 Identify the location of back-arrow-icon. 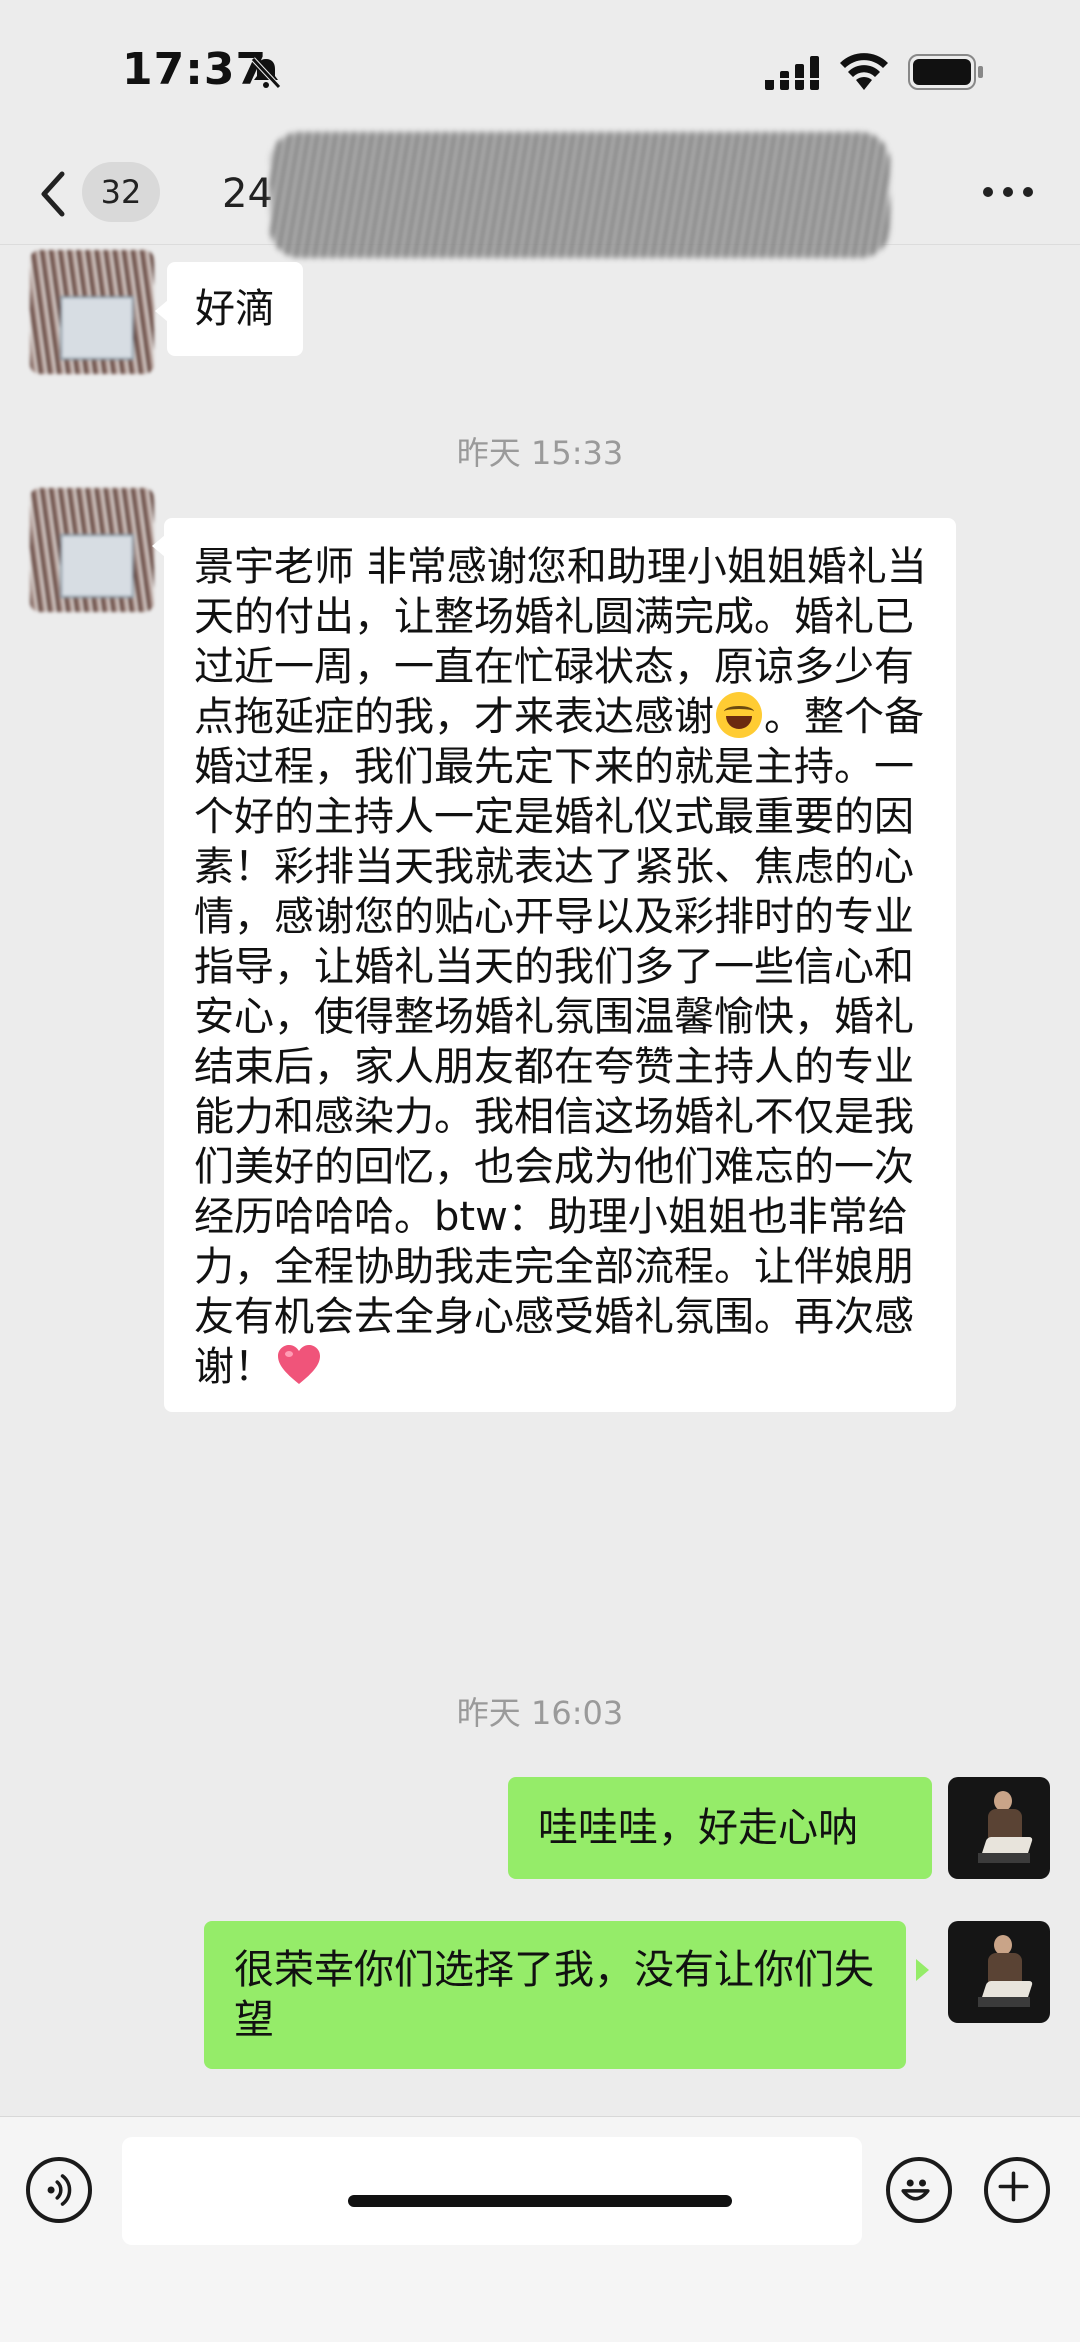
(54, 194).